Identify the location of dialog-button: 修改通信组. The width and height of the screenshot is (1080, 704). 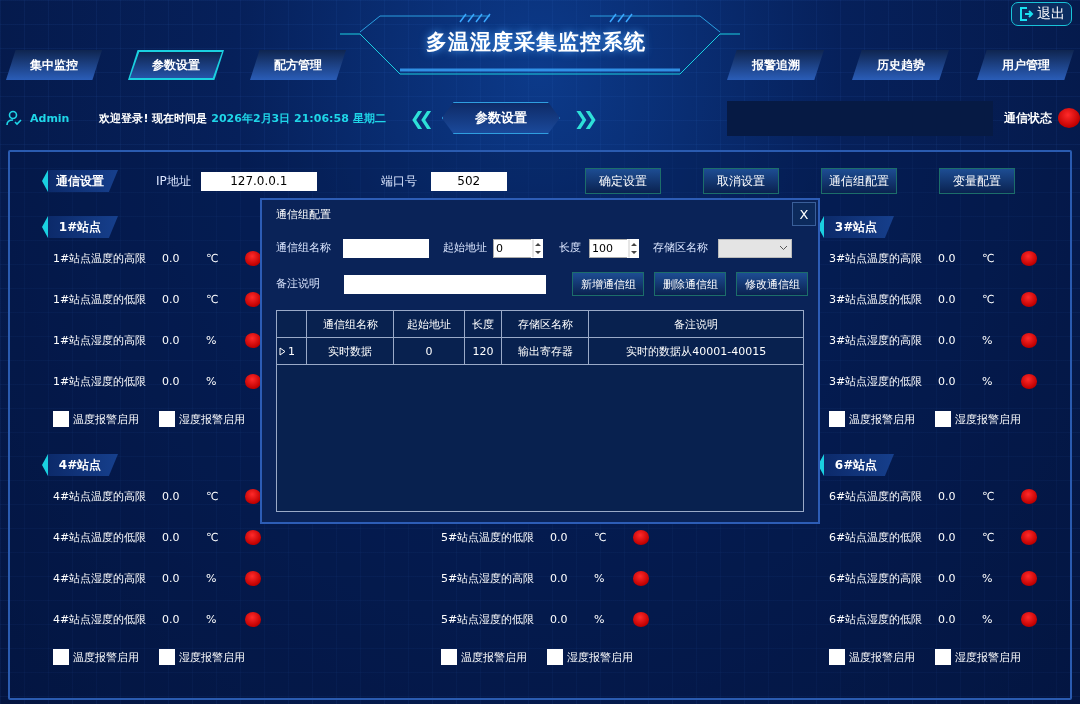
(772, 284).